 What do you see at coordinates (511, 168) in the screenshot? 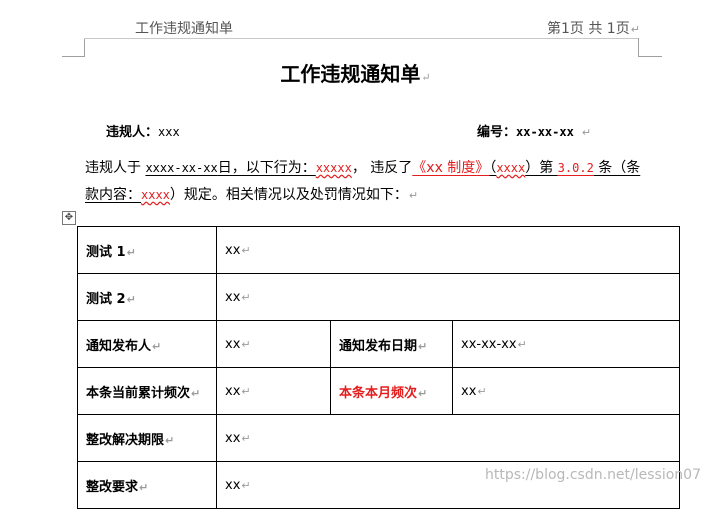
I see `rule-code: xxxx` at bounding box center [511, 168].